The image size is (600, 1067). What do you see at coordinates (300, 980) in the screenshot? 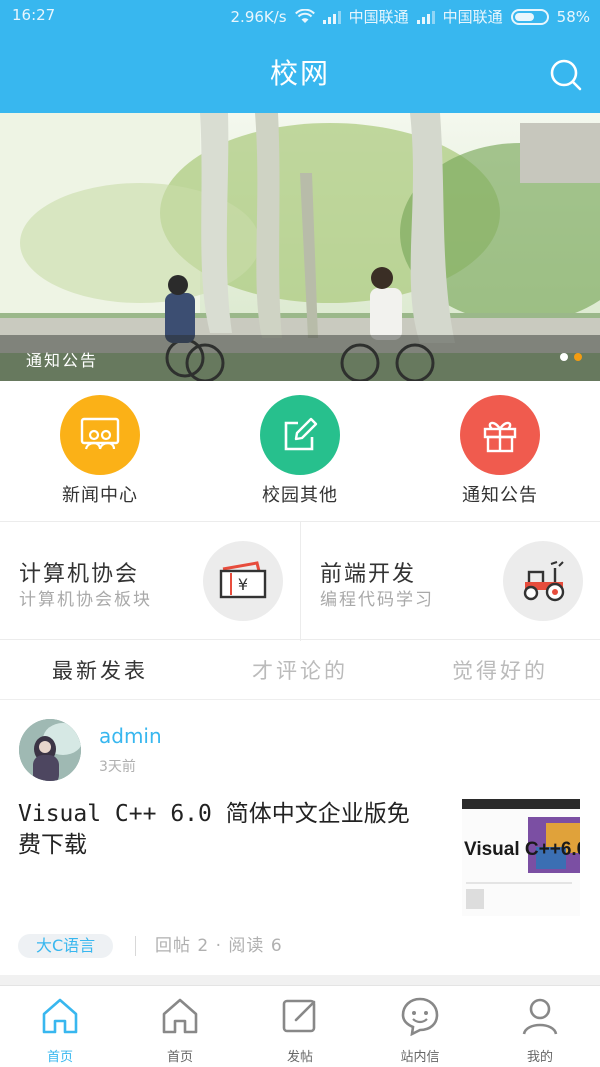
I see `section-divider` at bounding box center [300, 980].